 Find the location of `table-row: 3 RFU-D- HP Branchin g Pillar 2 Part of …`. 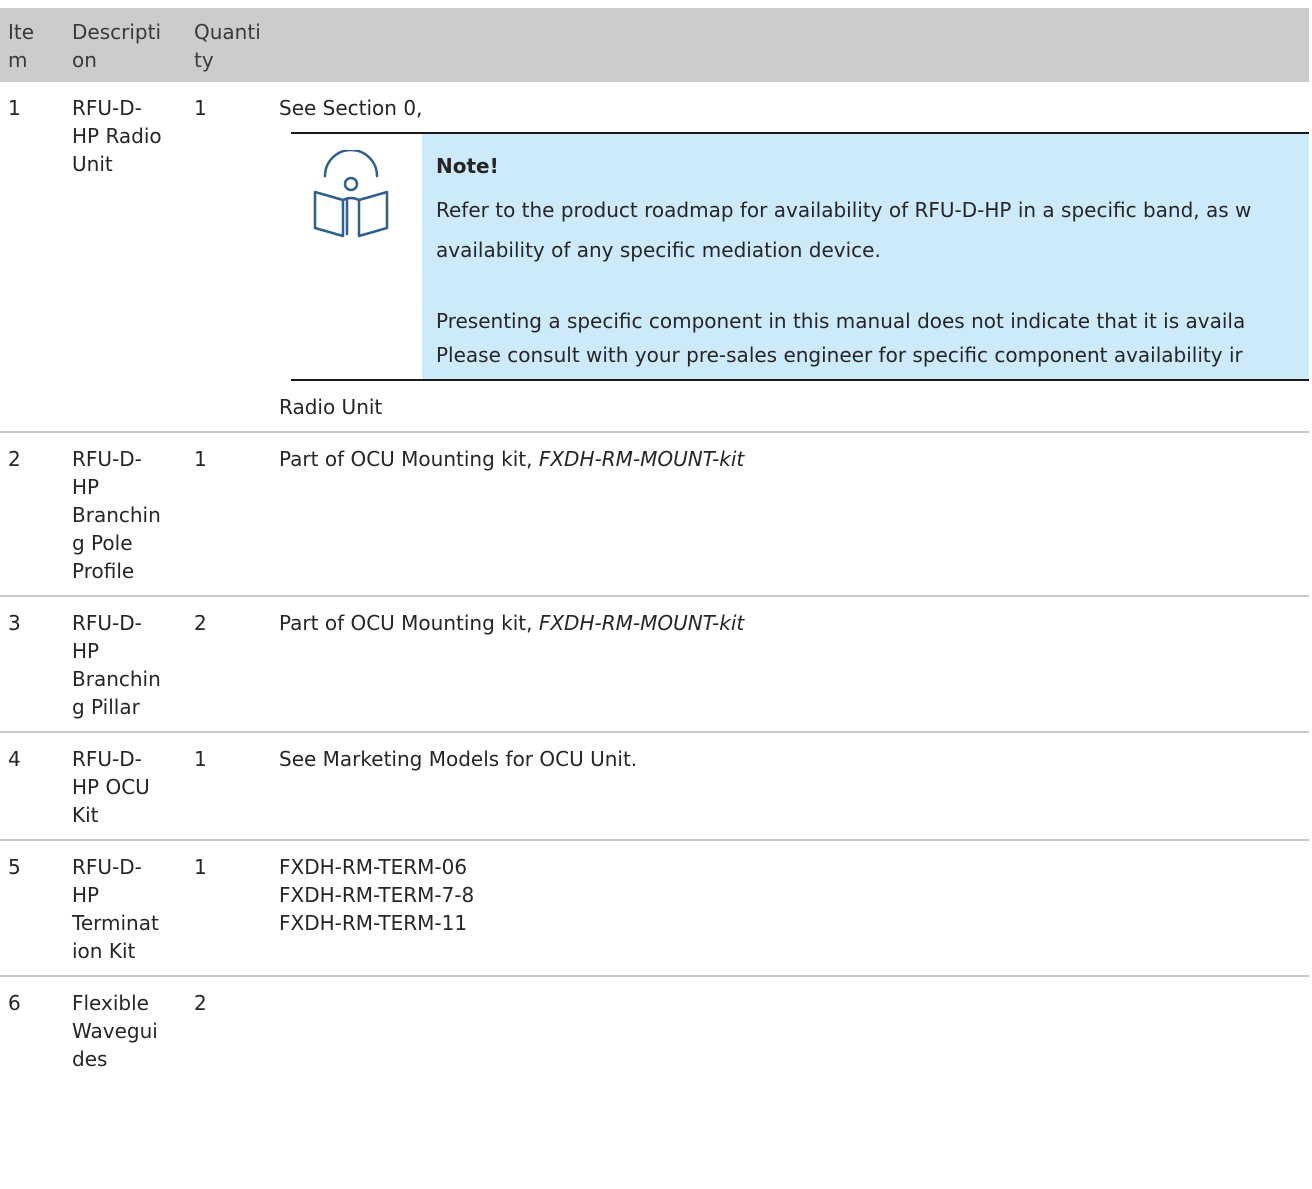

table-row: 3 RFU-D- HP Branchin g Pillar 2 Part of … is located at coordinates (654, 664).